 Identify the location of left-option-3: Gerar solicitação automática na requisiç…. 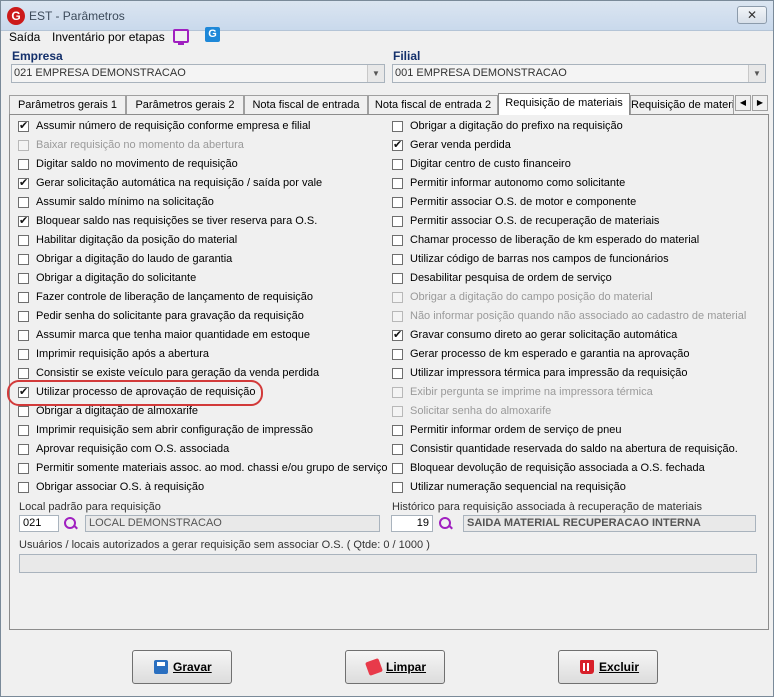
(195, 184).